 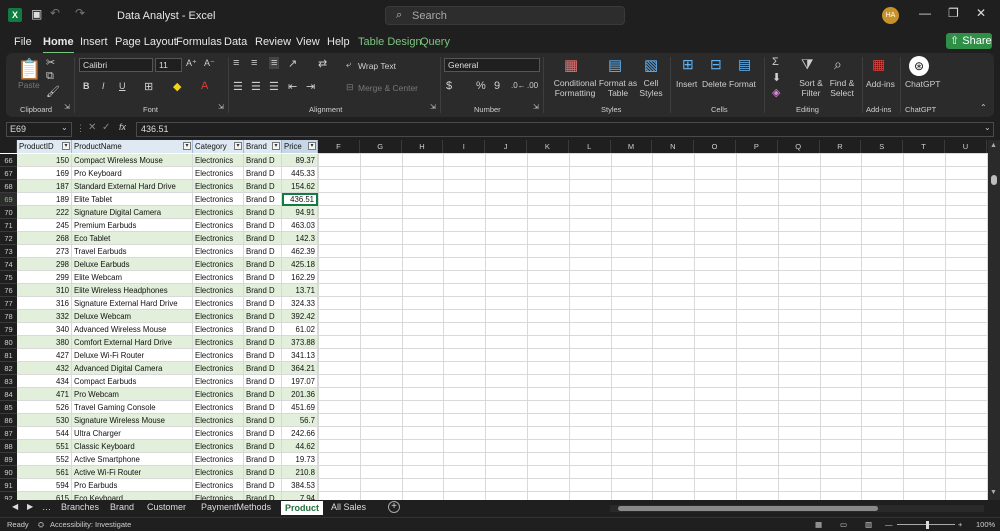 I want to click on row-header: 87, so click(x=8, y=433).